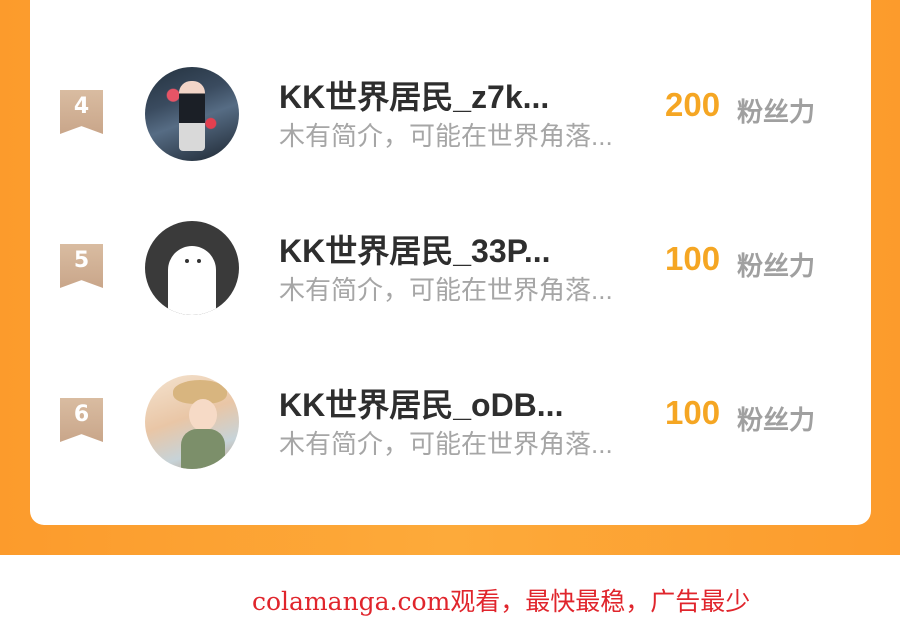 Image resolution: width=900 pixels, height=632 pixels. Describe the element at coordinates (81, 112) in the screenshot. I see `rank-badge: 4` at that location.